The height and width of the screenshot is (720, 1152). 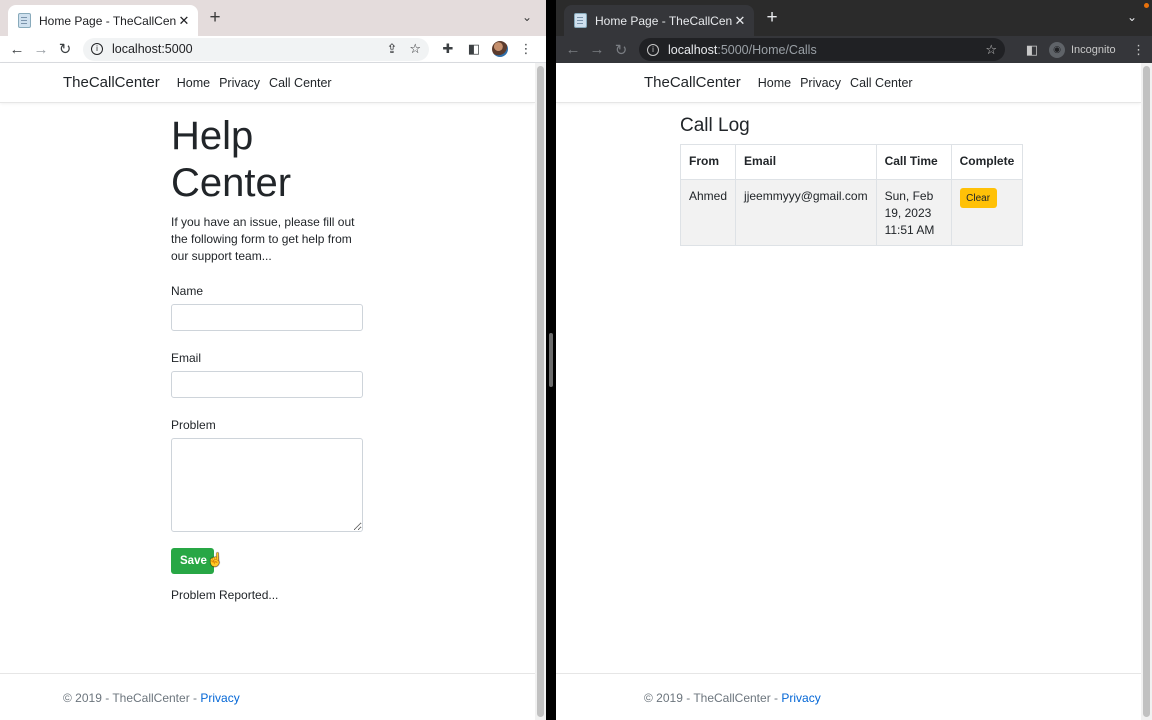 I want to click on problem-label: Problem, so click(x=193, y=425).